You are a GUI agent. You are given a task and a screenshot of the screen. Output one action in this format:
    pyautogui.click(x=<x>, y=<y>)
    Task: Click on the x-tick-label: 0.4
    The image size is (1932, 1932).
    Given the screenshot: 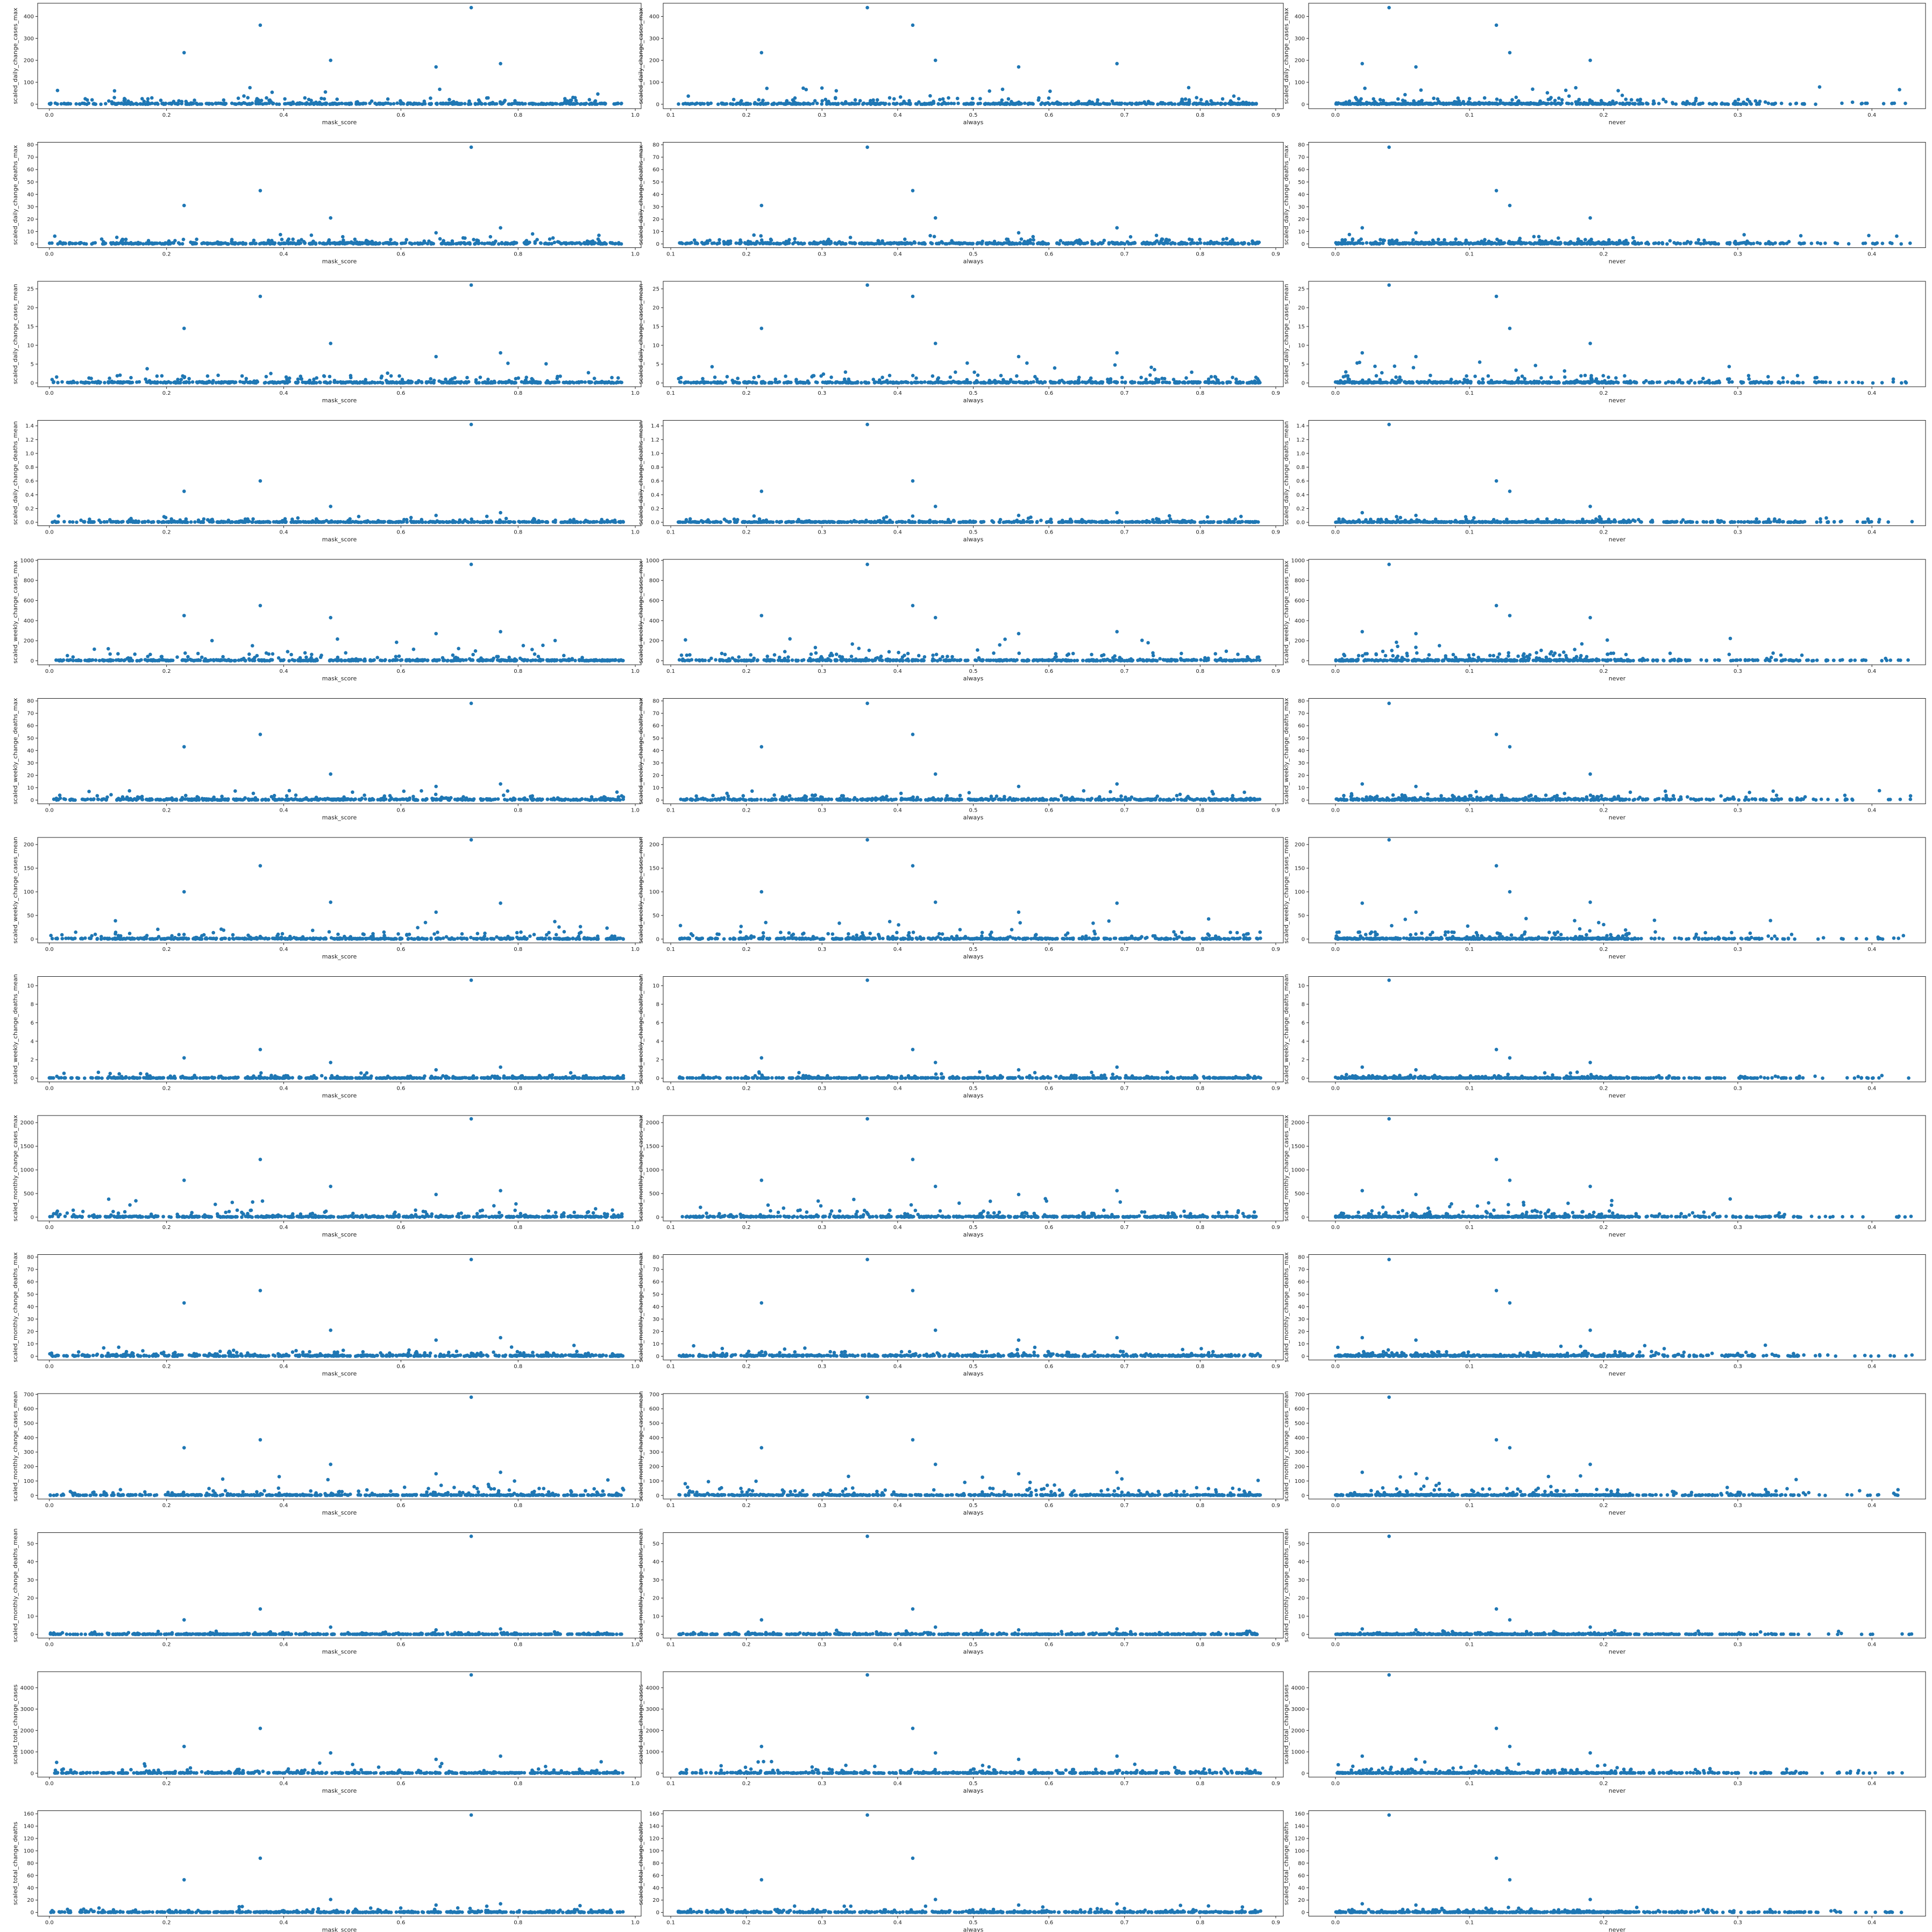 What is the action you would take?
    pyautogui.click(x=284, y=115)
    